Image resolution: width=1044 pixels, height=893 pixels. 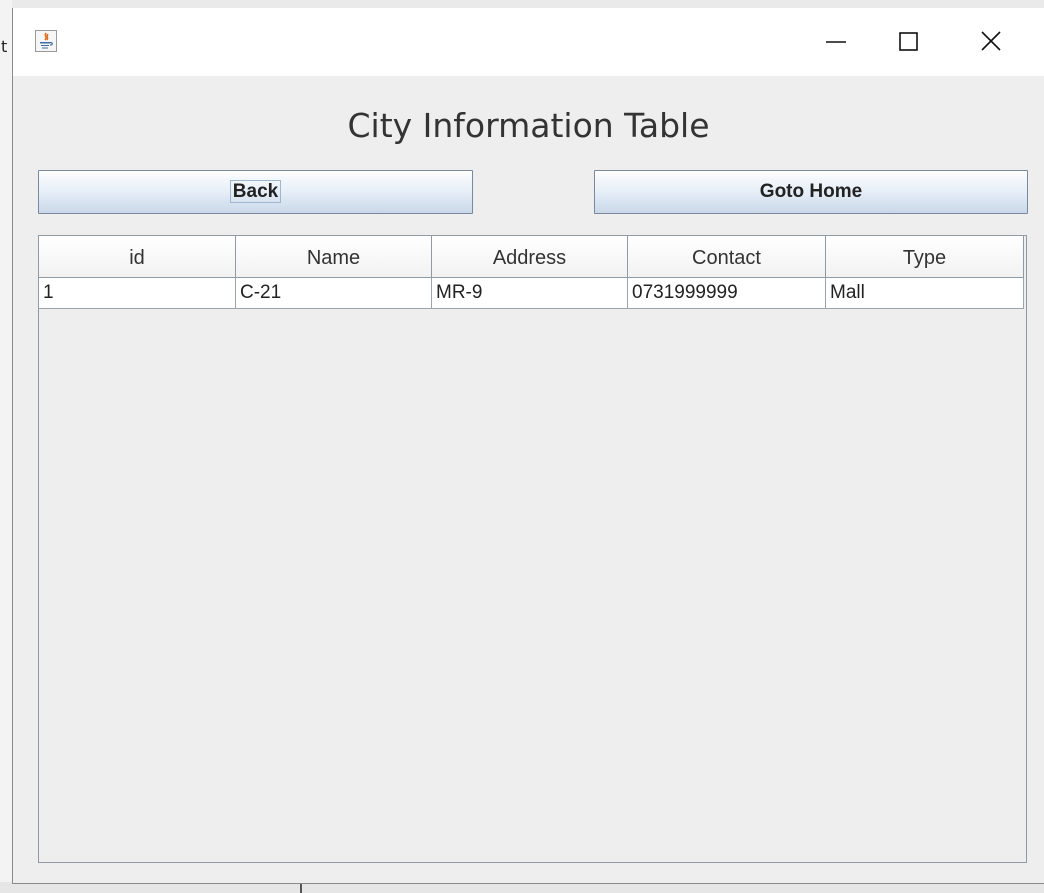 I want to click on title-bar, so click(x=528, y=42).